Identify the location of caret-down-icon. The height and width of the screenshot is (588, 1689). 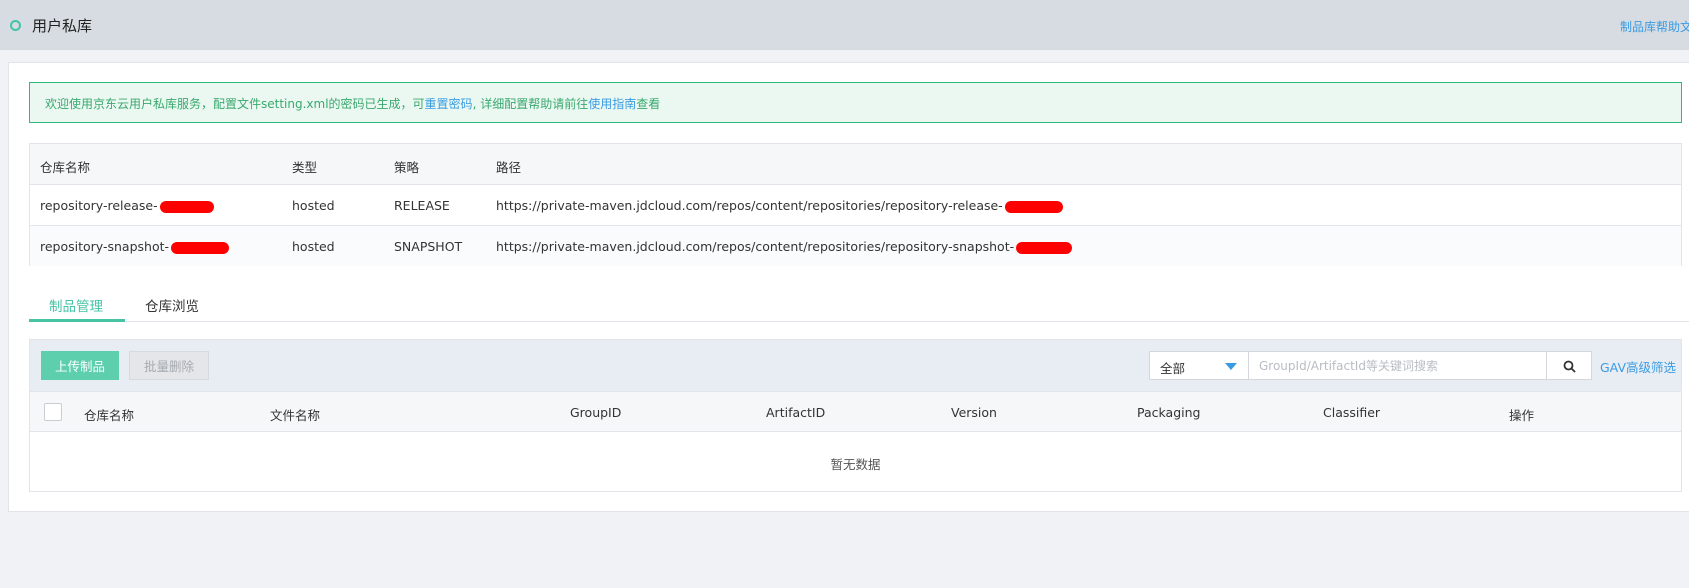
(1231, 366).